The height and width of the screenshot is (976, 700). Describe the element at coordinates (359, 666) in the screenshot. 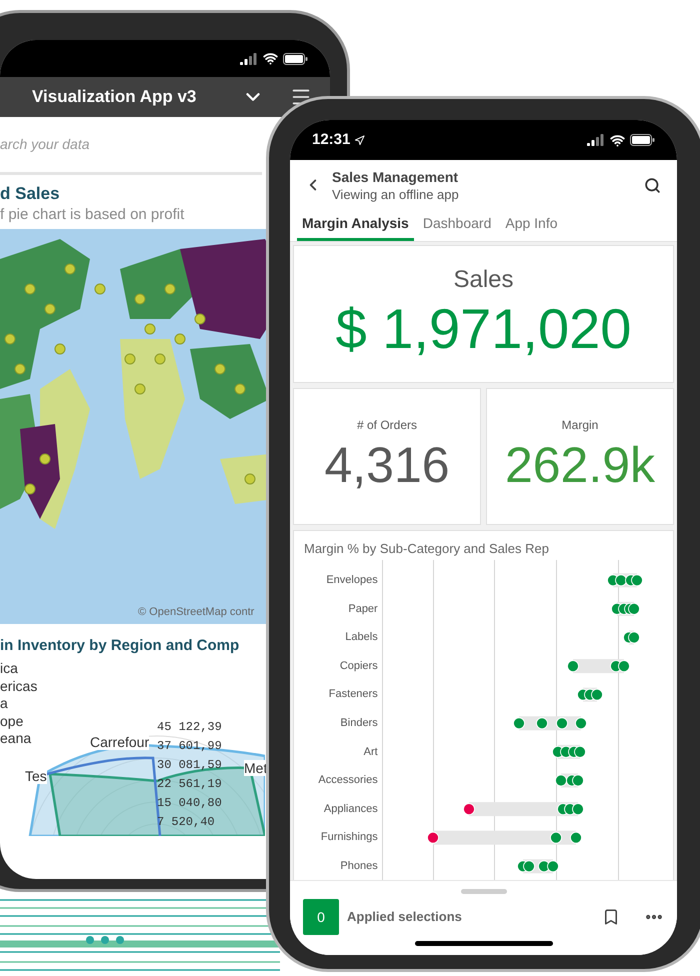

I see `row-label: Copiers` at that location.